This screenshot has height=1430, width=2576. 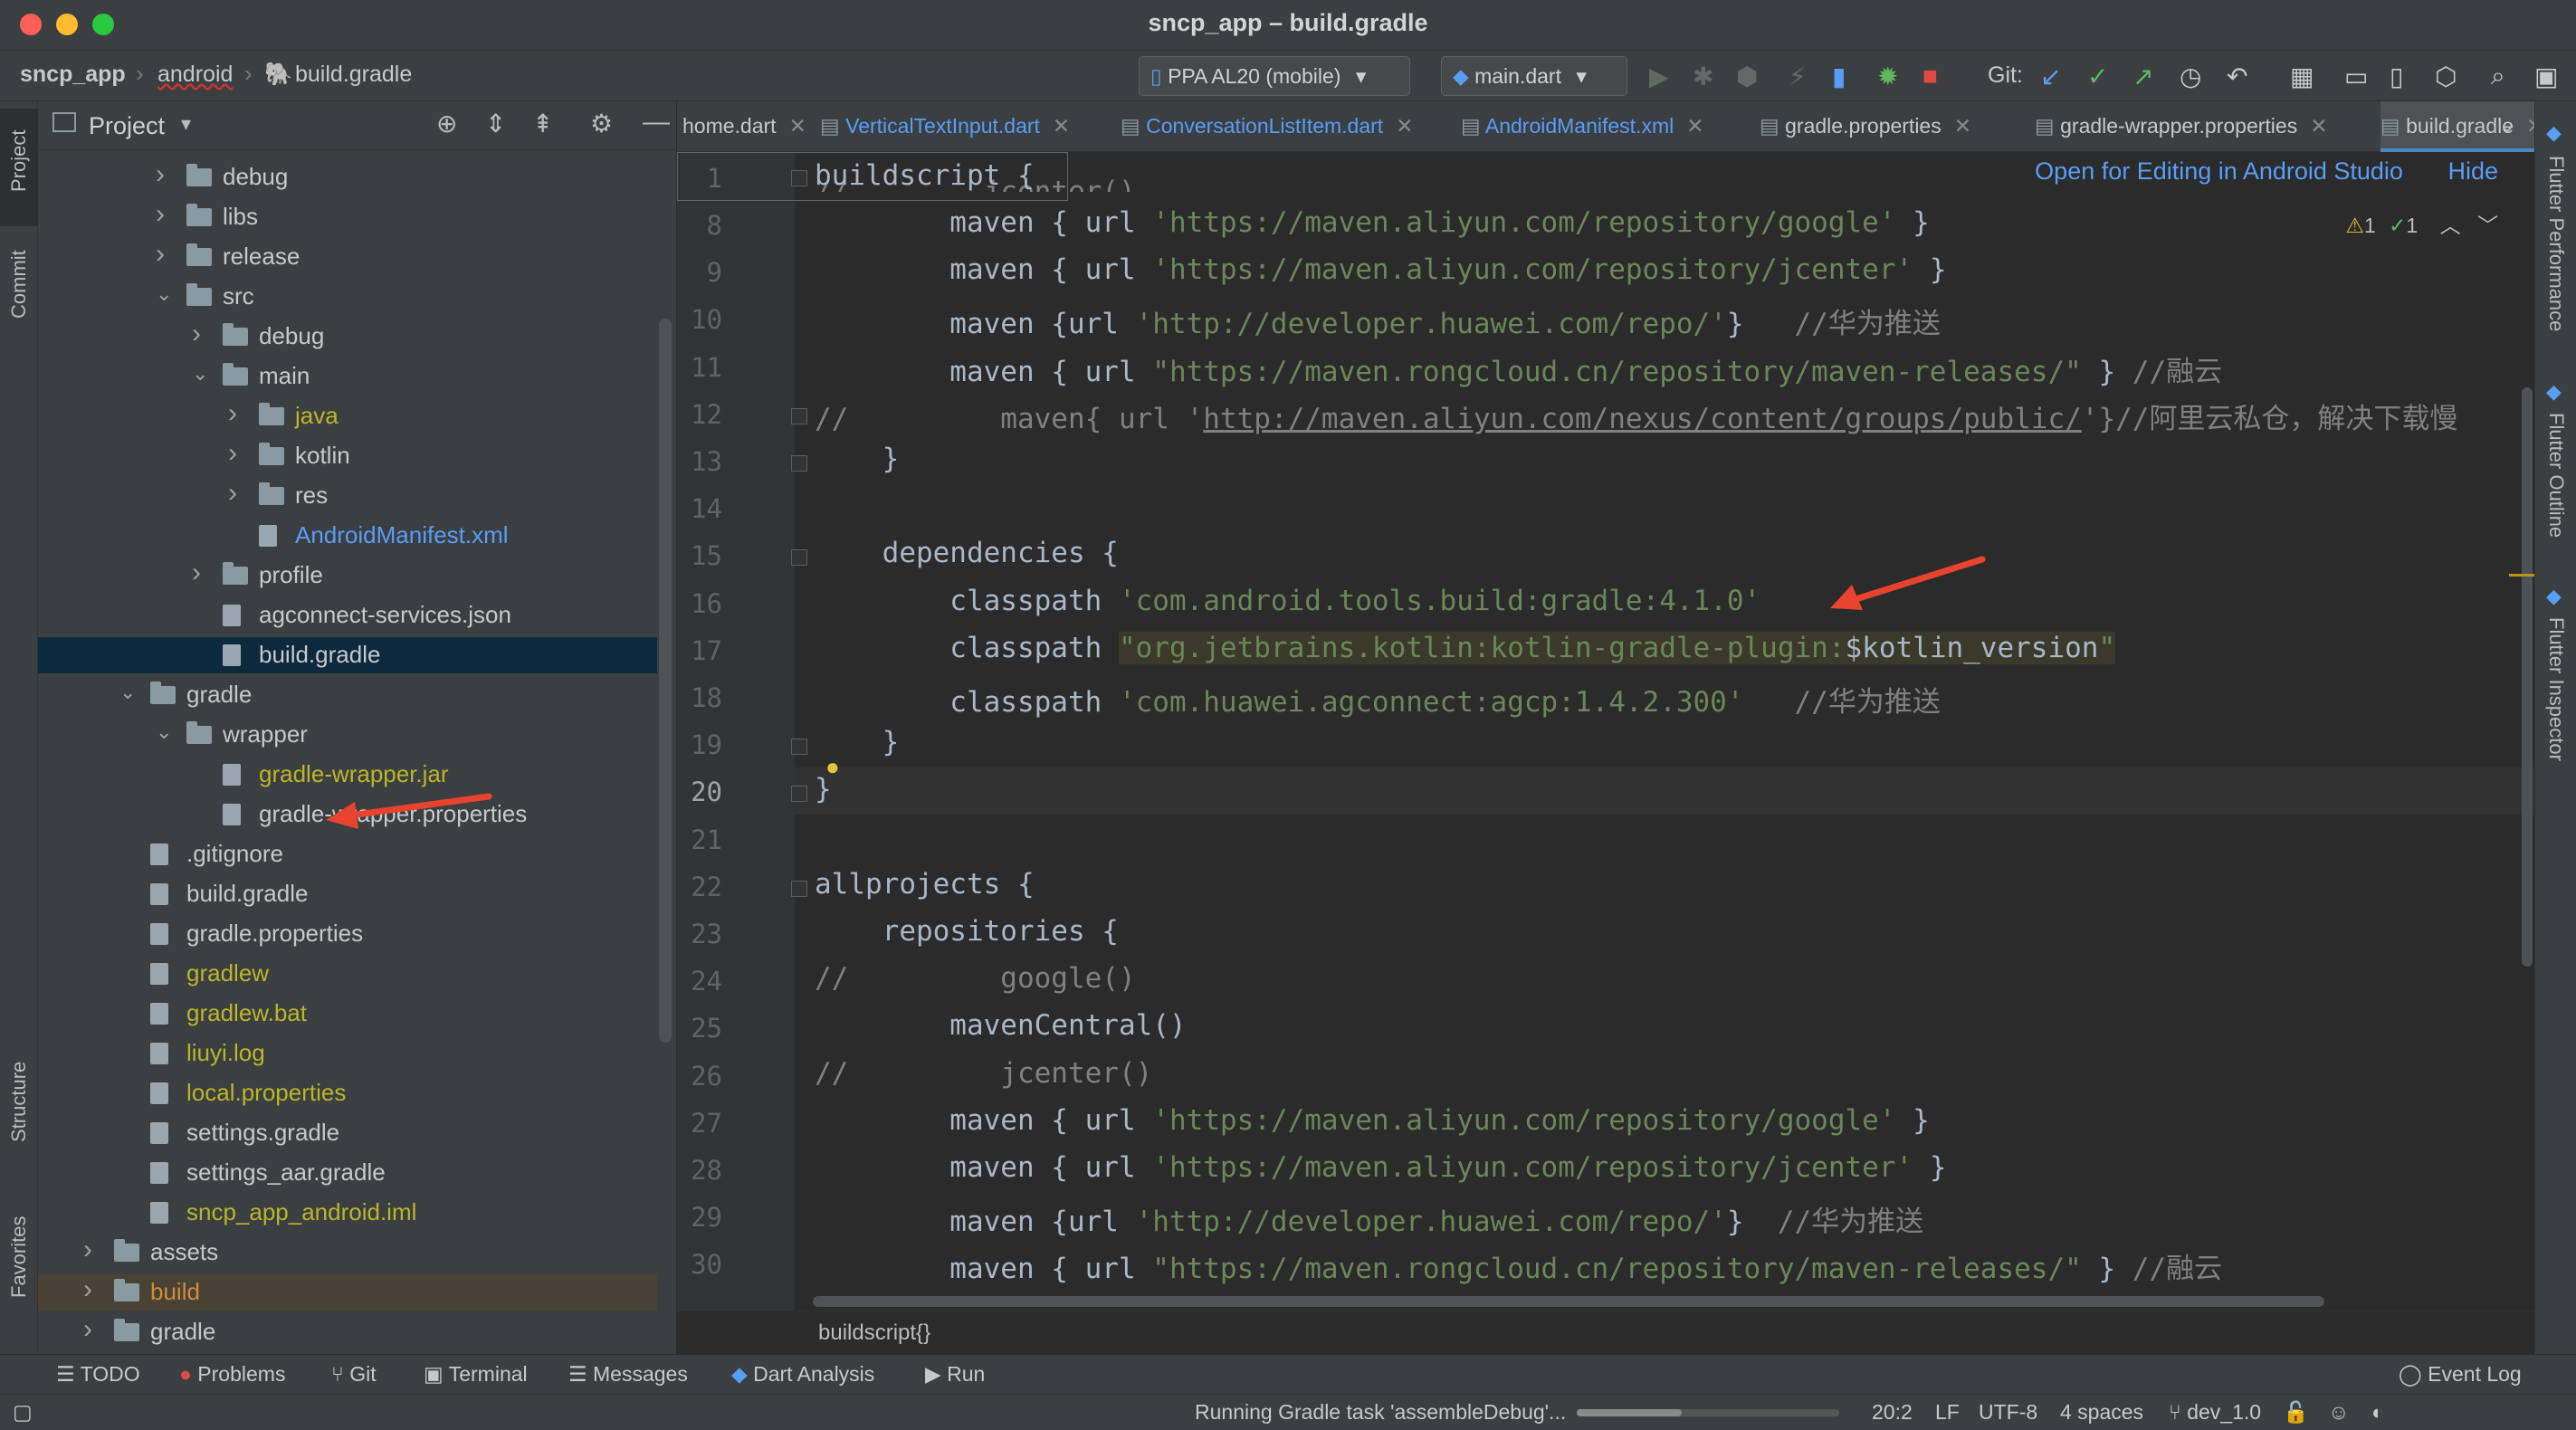 What do you see at coordinates (2460, 1374) in the screenshot?
I see `event-log-tool-button: ◯ Event Log` at bounding box center [2460, 1374].